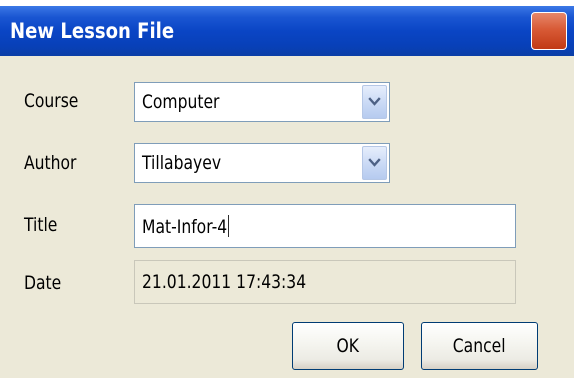  What do you see at coordinates (549, 31) in the screenshot?
I see `close-button` at bounding box center [549, 31].